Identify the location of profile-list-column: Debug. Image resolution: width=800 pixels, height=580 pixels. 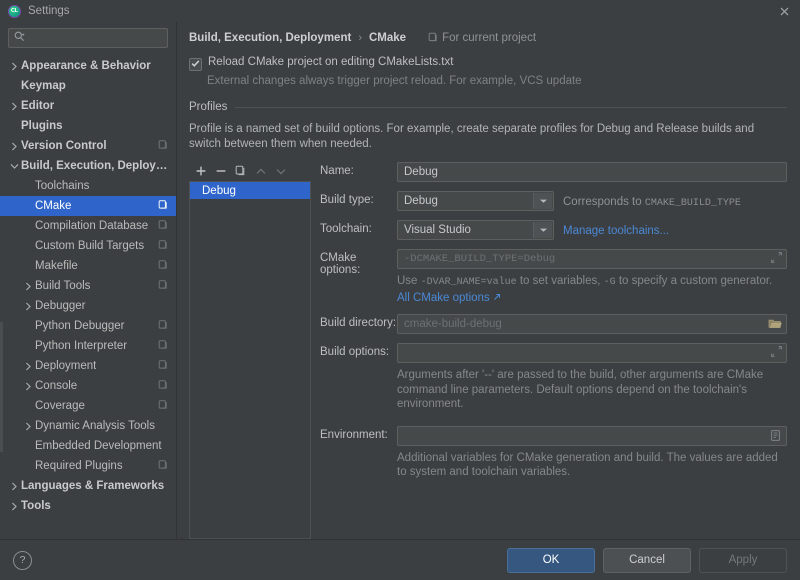
(250, 350).